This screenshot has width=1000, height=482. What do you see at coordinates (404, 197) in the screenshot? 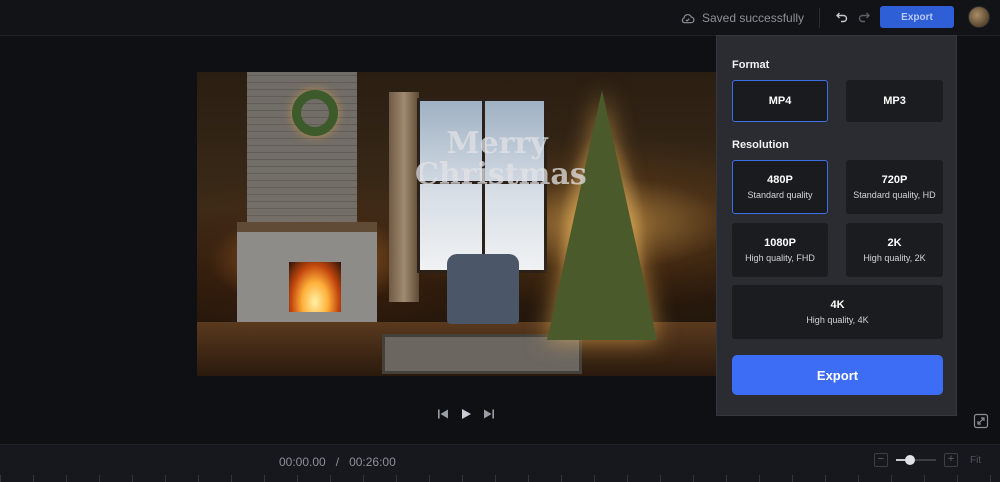
I see `preview-curtain` at bounding box center [404, 197].